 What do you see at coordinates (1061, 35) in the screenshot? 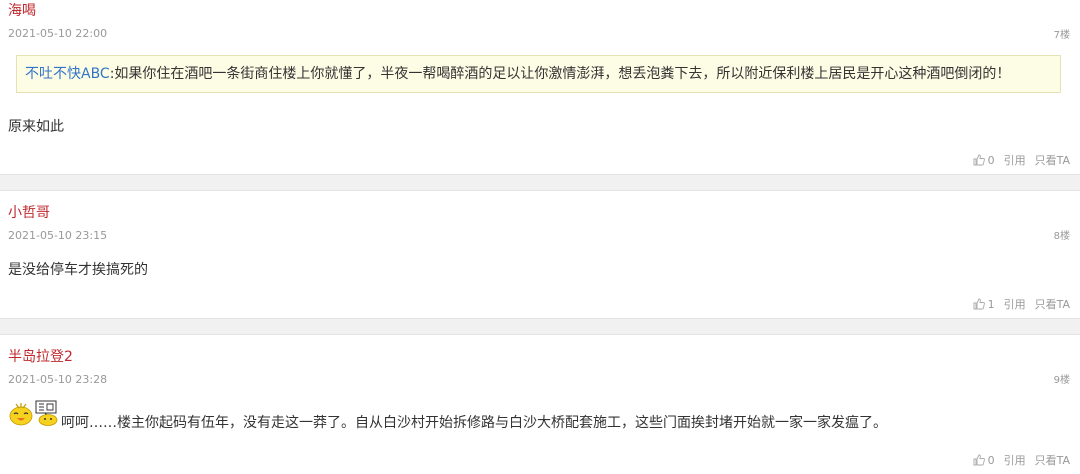
I see `floor-number: 7楼` at bounding box center [1061, 35].